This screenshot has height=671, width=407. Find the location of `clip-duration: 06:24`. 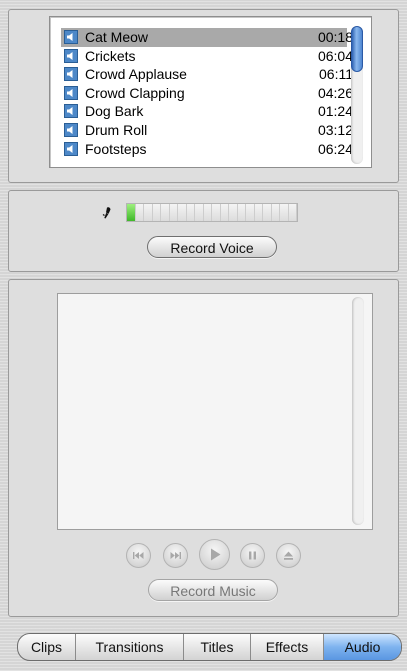

clip-duration: 06:24 is located at coordinates (335, 148).